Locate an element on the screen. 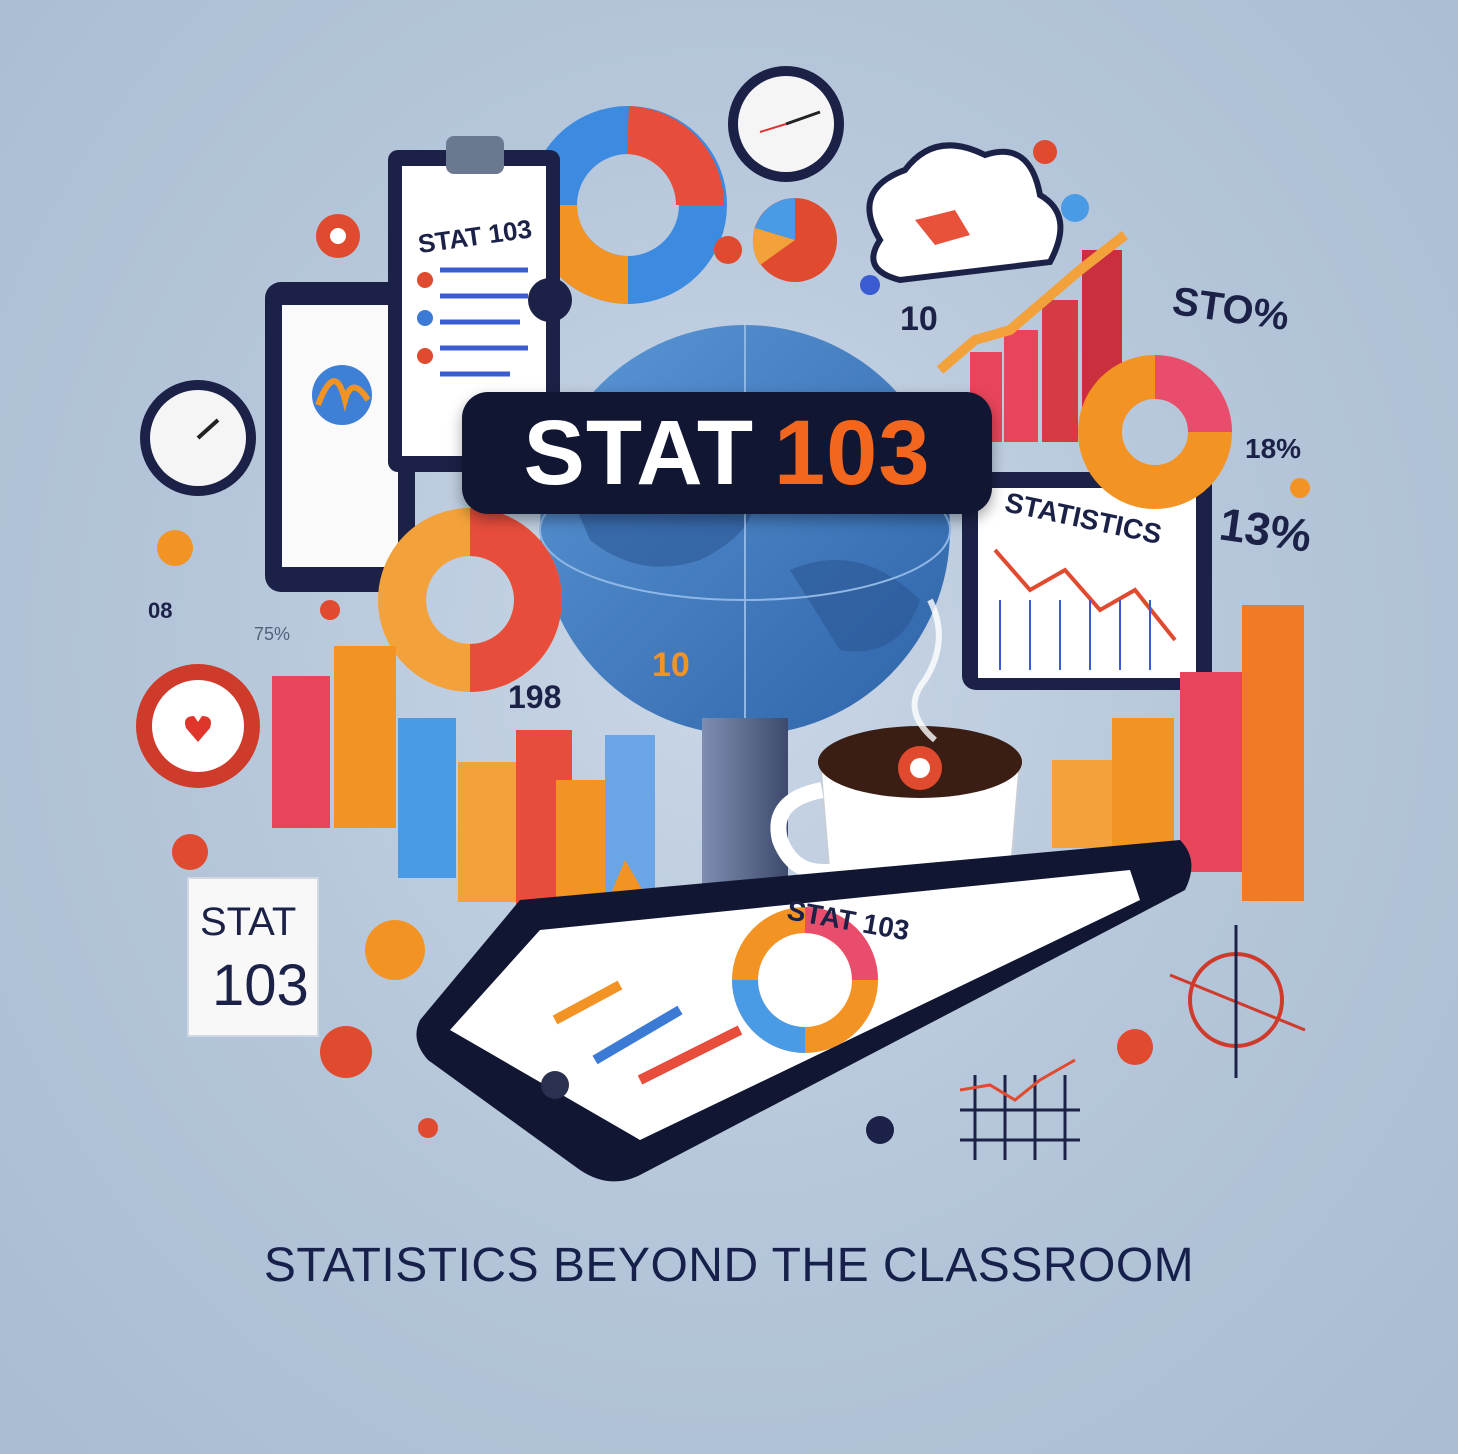 The height and width of the screenshot is (1454, 1458). course-title-banner: STAT 103 is located at coordinates (727, 453).